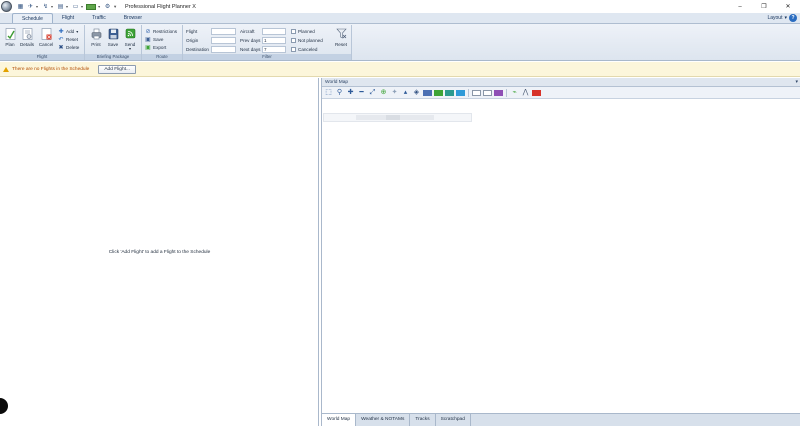 This screenshot has height=435, width=800. Describe the element at coordinates (341, 40) in the screenshot. I see `filter-reset-button: Reset` at that location.